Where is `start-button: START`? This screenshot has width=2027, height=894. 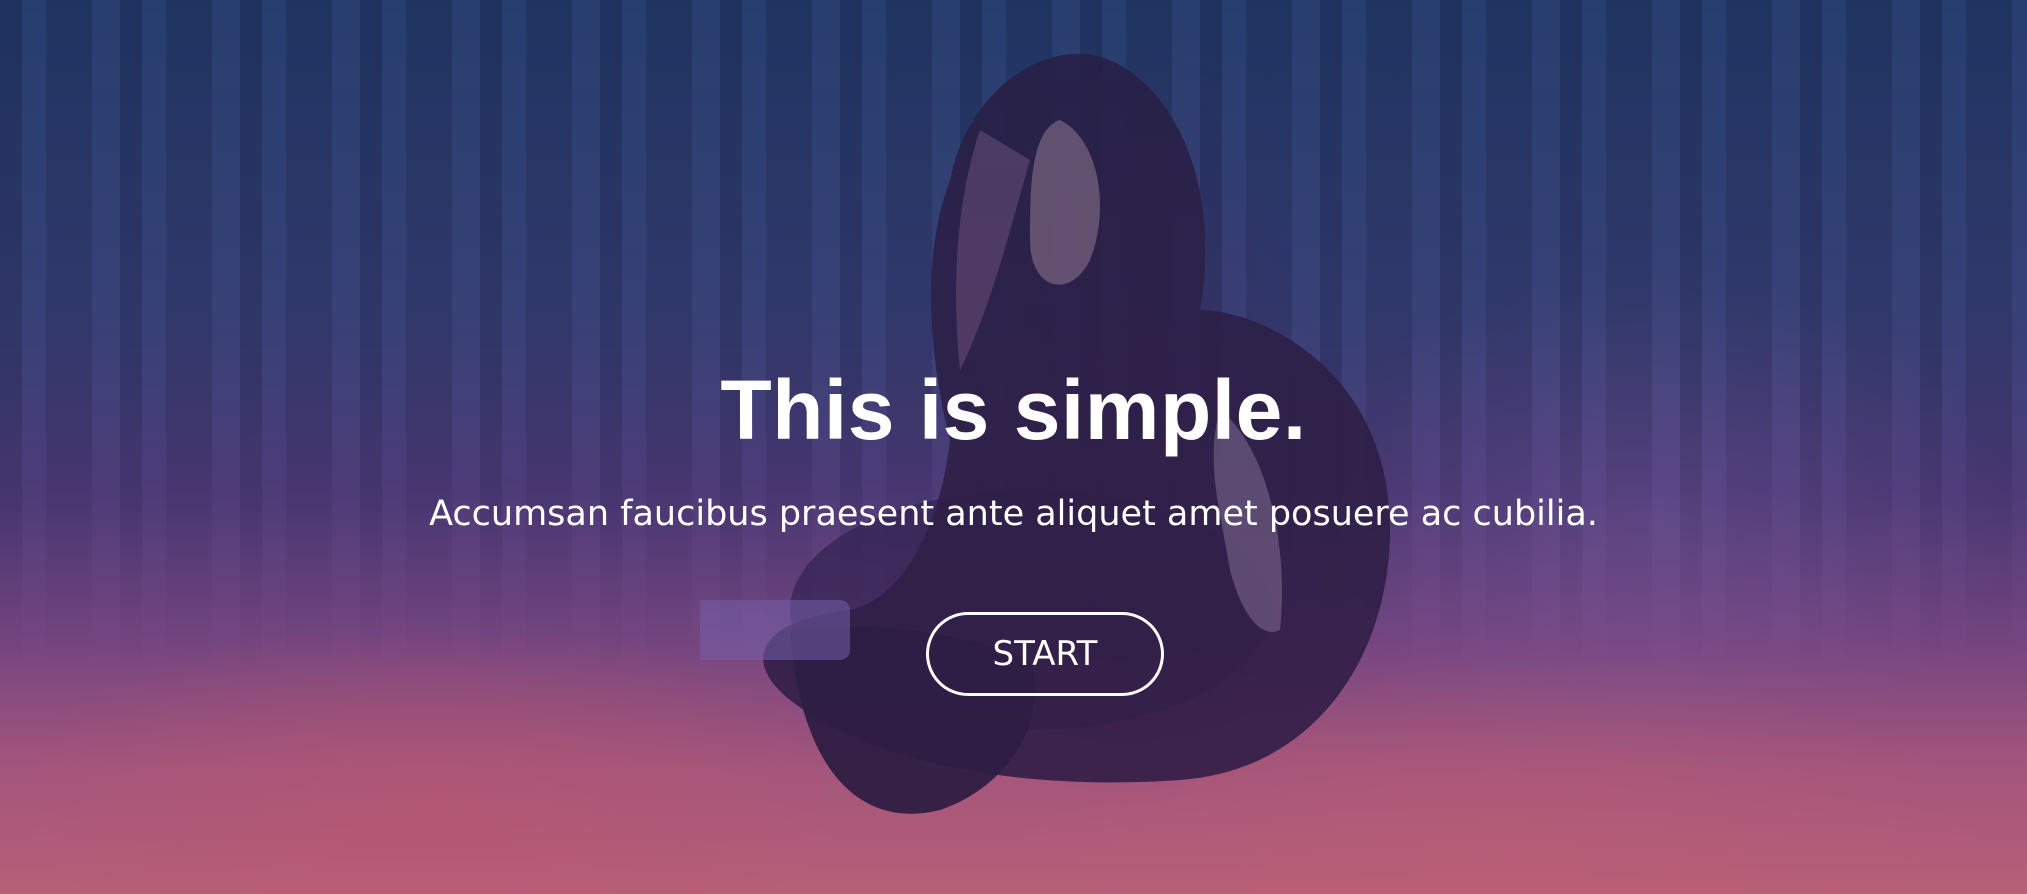
start-button: START is located at coordinates (1045, 654).